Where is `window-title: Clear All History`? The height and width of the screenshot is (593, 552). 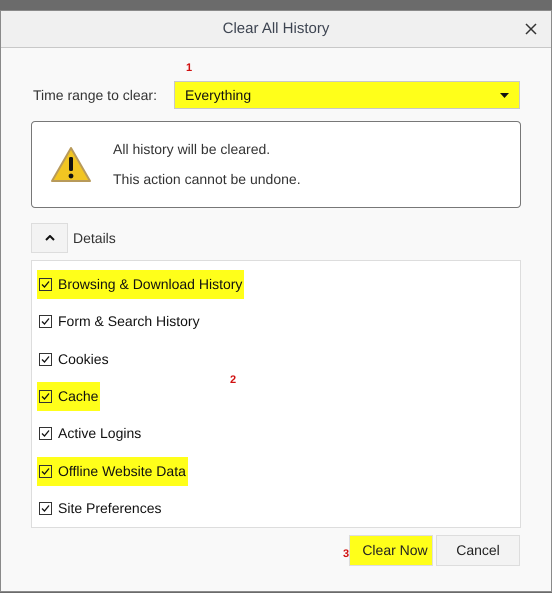
window-title: Clear All History is located at coordinates (276, 28).